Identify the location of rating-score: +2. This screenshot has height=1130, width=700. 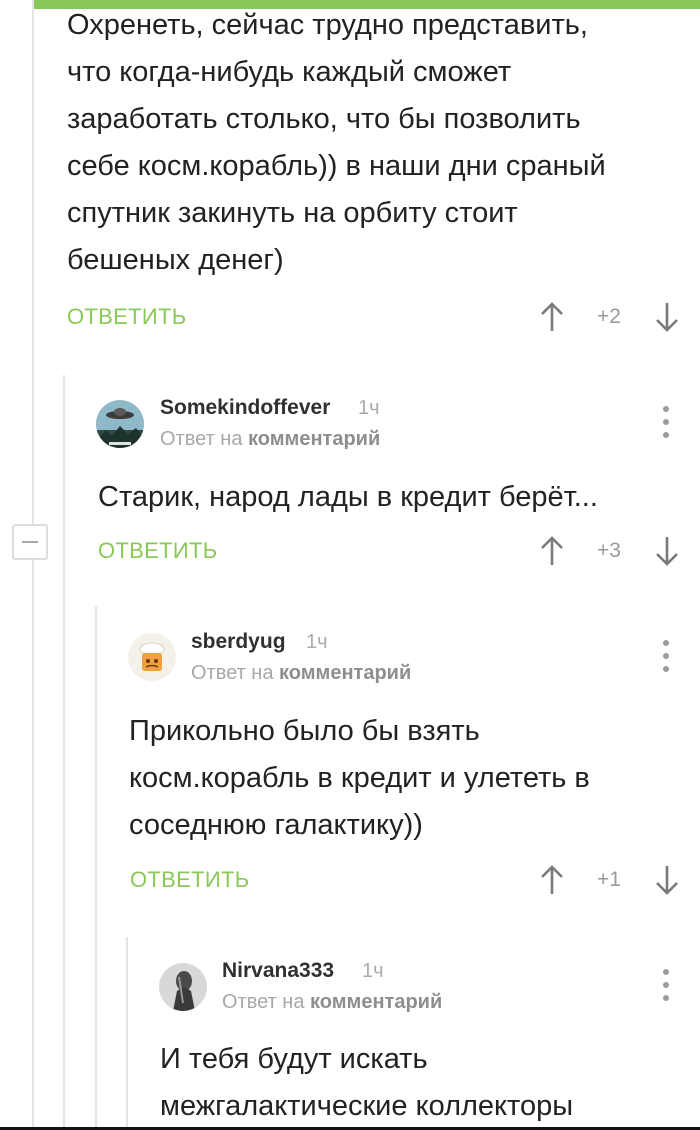
(609, 316).